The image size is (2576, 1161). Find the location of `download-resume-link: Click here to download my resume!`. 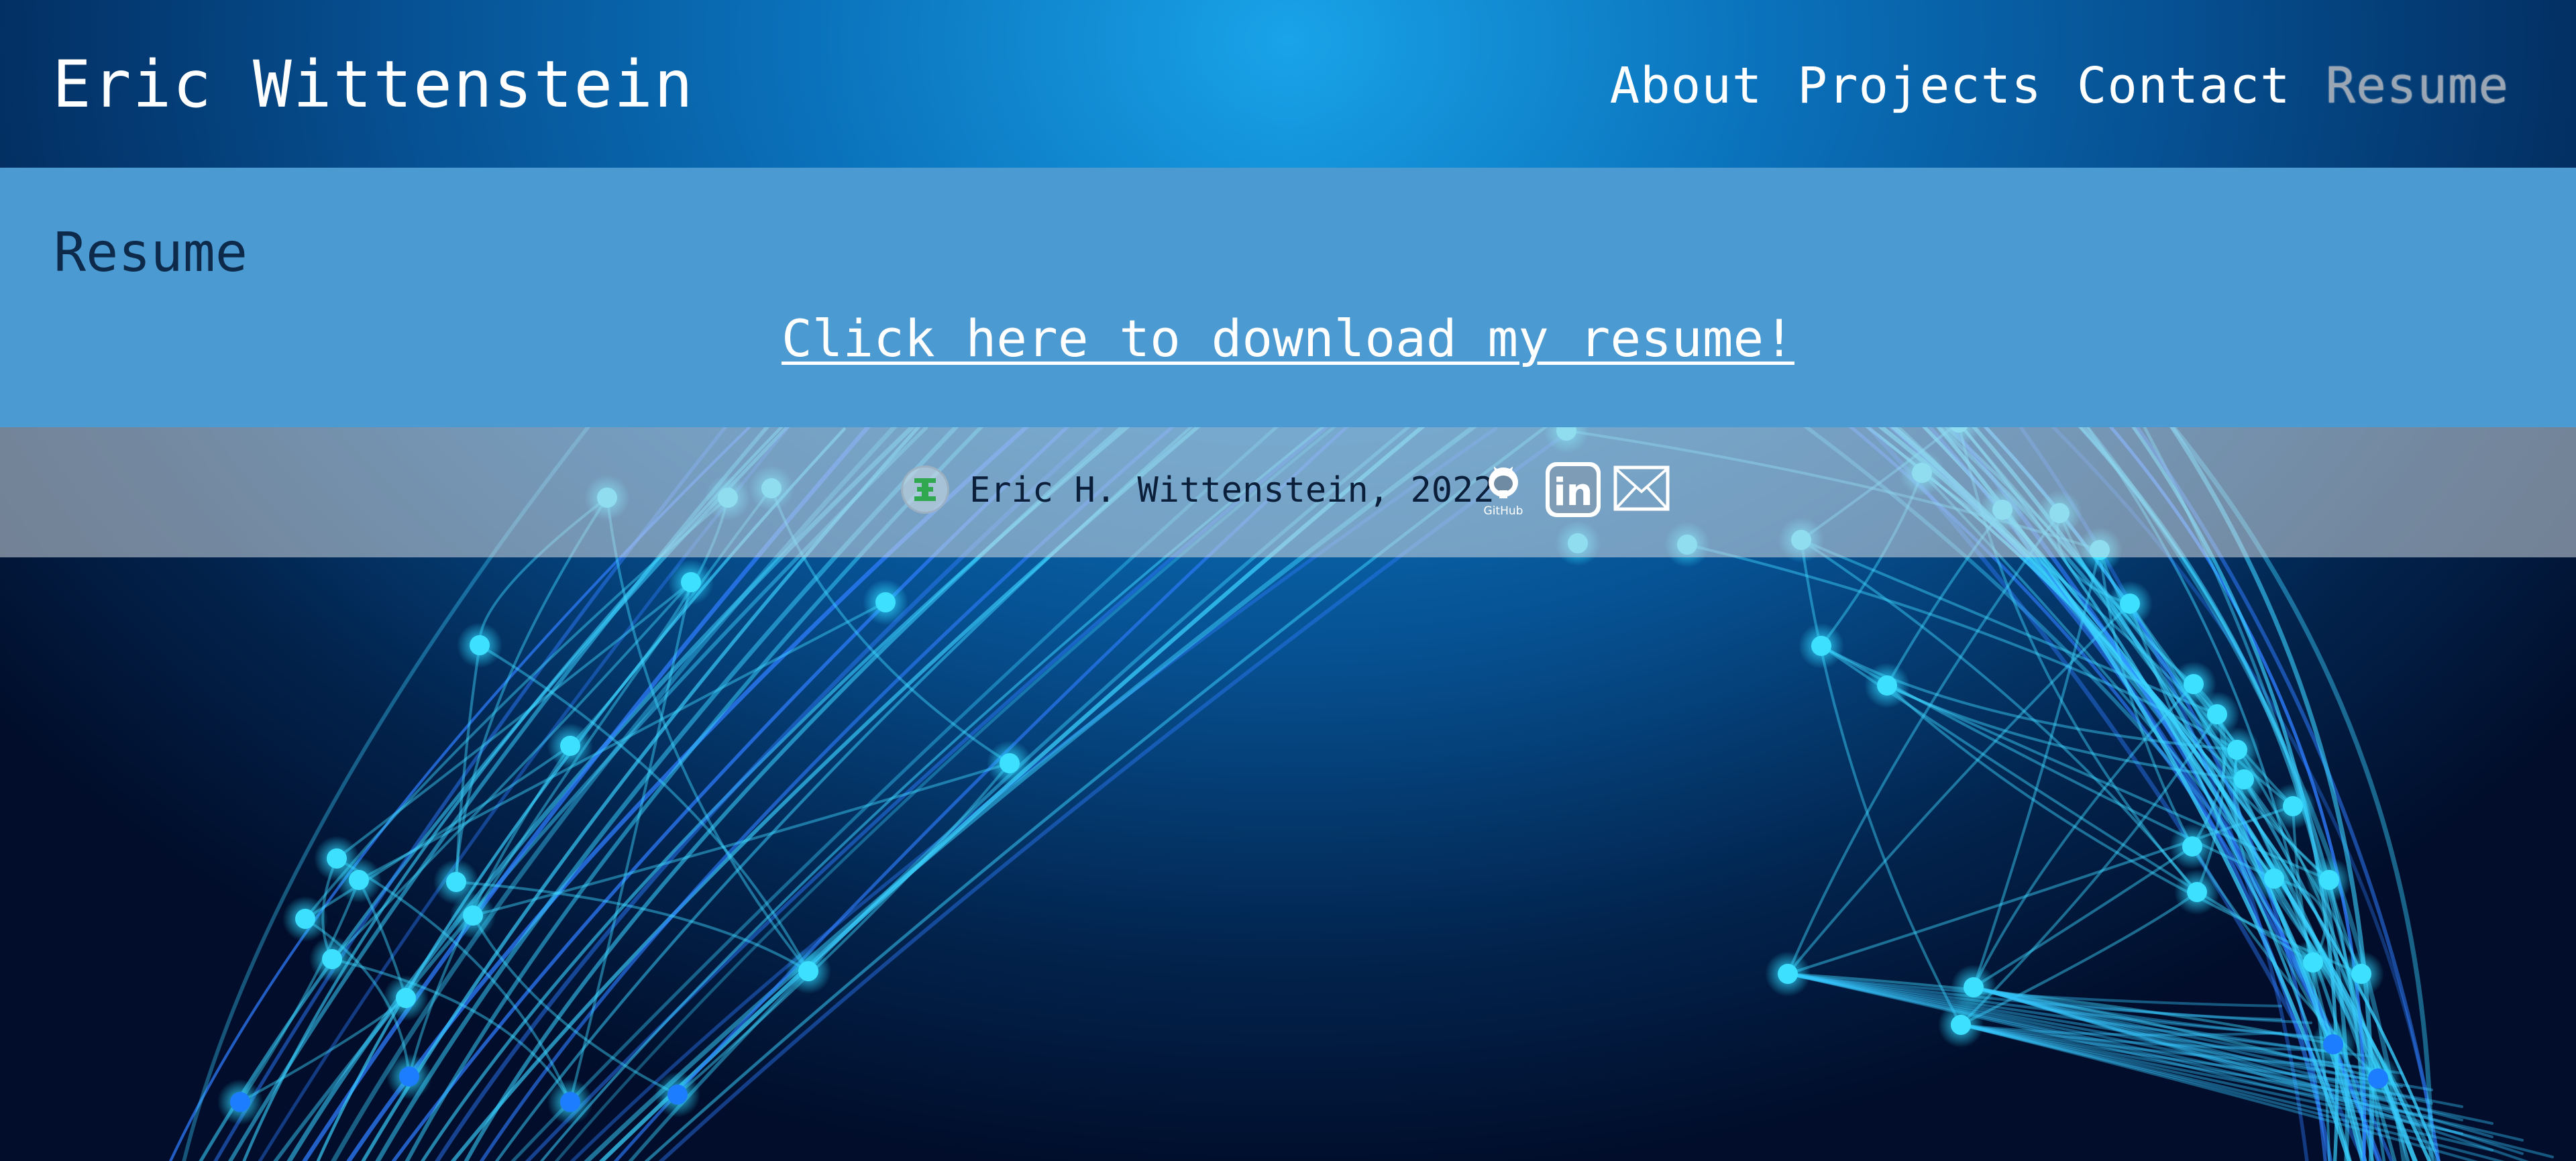

download-resume-link: Click here to download my resume! is located at coordinates (1288, 339).